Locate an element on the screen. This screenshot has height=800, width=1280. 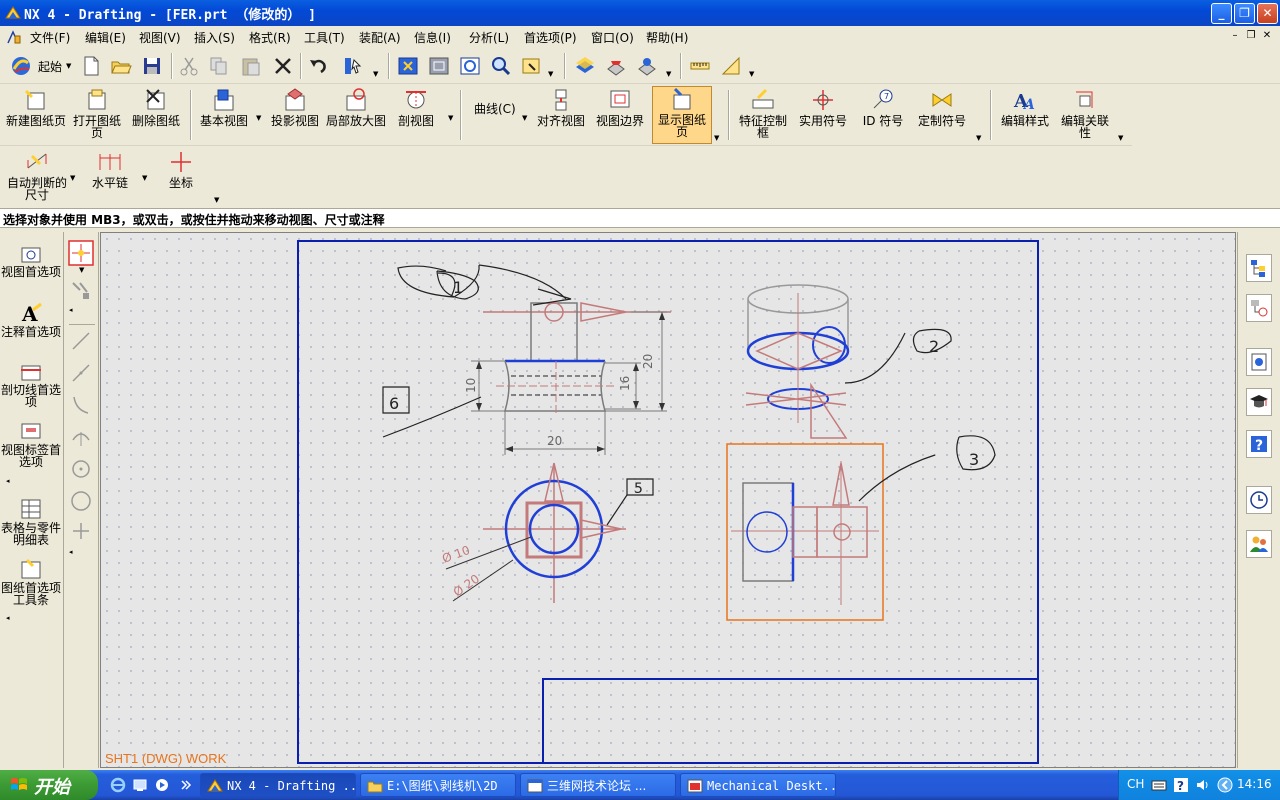
ordinate-button: 坐标 is located at coordinates (181, 178).